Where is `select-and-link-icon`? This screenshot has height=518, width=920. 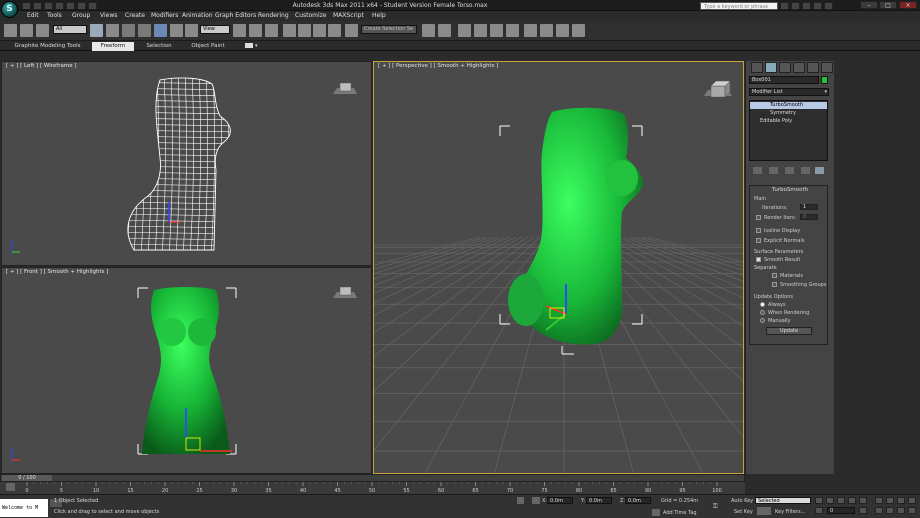
select-and-link-icon is located at coordinates (26, 30).